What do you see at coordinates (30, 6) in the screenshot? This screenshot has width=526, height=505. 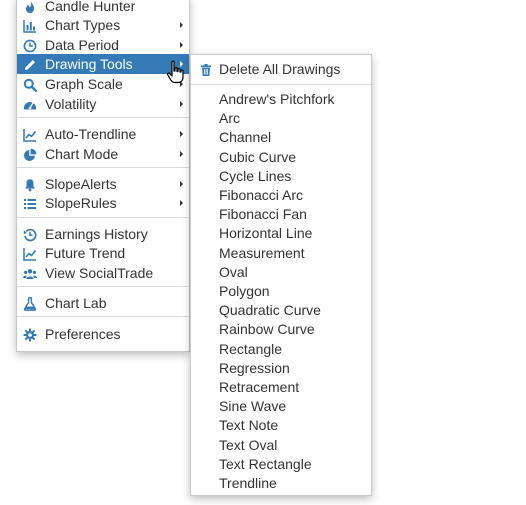 I see `flame-icon` at bounding box center [30, 6].